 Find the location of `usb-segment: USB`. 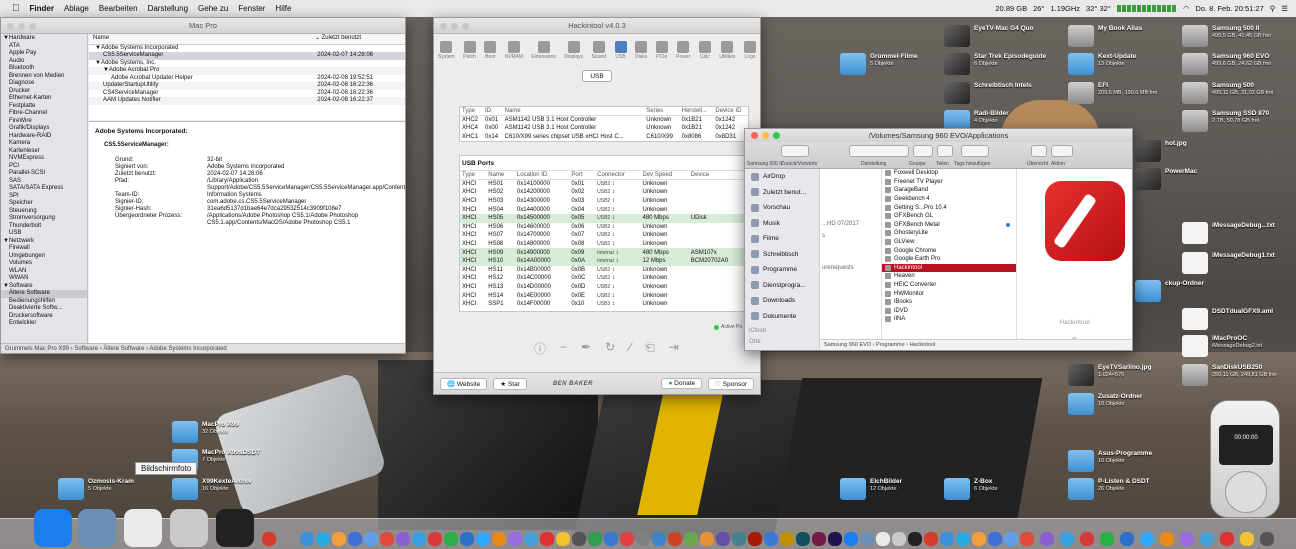

usb-segment: USB is located at coordinates (597, 76).